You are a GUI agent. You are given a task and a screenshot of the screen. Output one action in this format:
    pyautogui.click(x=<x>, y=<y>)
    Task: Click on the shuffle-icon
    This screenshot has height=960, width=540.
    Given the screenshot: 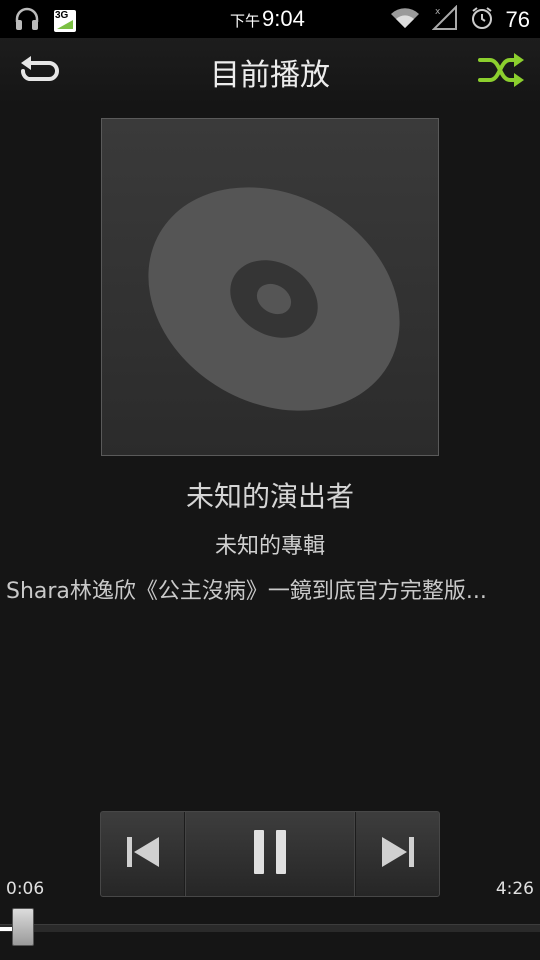 What is the action you would take?
    pyautogui.click(x=501, y=72)
    